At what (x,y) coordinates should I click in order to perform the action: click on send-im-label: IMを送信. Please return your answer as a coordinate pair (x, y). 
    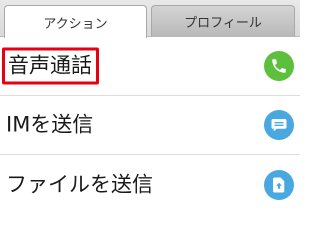
    Looking at the image, I should click on (50, 124).